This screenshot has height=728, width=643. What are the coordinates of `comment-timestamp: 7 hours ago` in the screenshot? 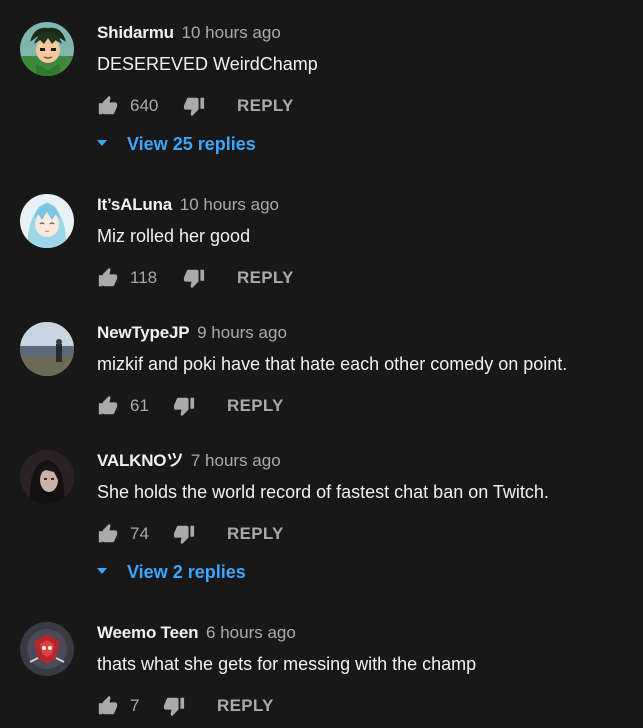 It's located at (236, 460).